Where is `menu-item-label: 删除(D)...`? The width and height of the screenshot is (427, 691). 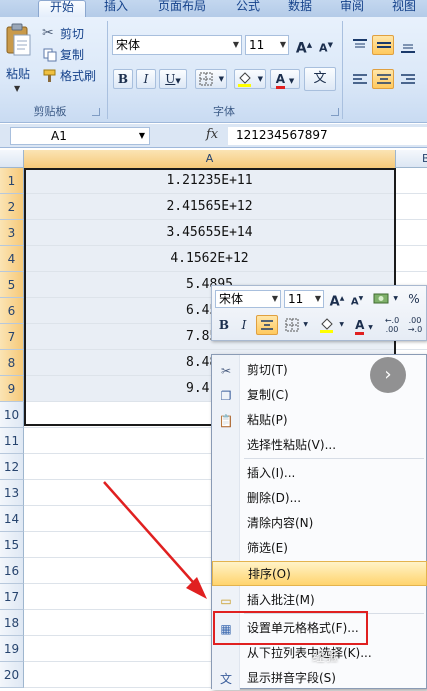 menu-item-label: 删除(D)... is located at coordinates (274, 498).